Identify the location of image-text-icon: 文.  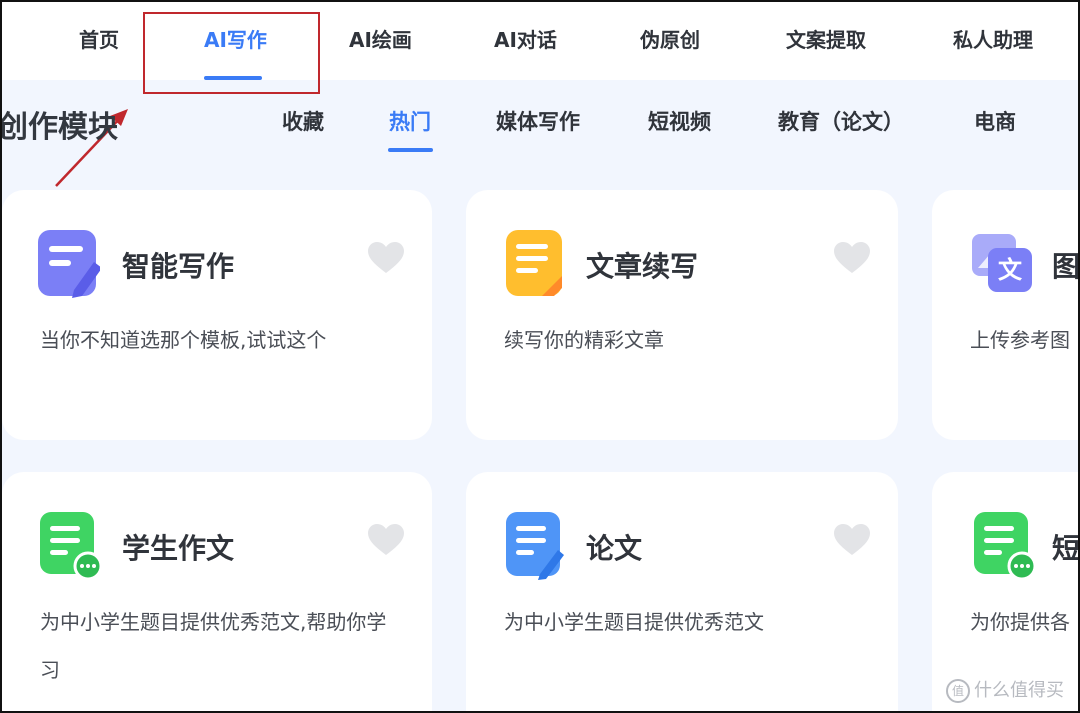
(1002, 263).